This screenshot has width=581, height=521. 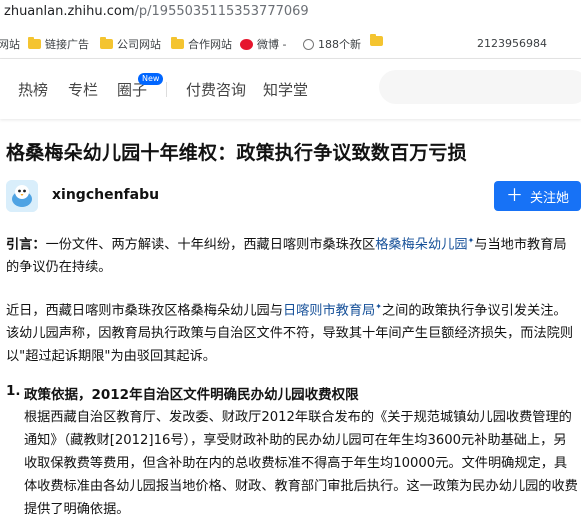 What do you see at coordinates (13, 391) in the screenshot?
I see `list-number: 1.` at bounding box center [13, 391].